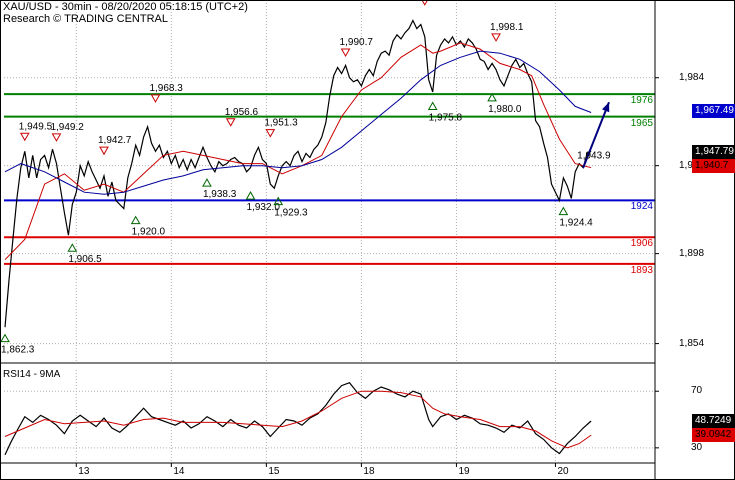 This screenshot has height=480, width=735. I want to click on annotation-19244-label: 1,924.4, so click(576, 223).